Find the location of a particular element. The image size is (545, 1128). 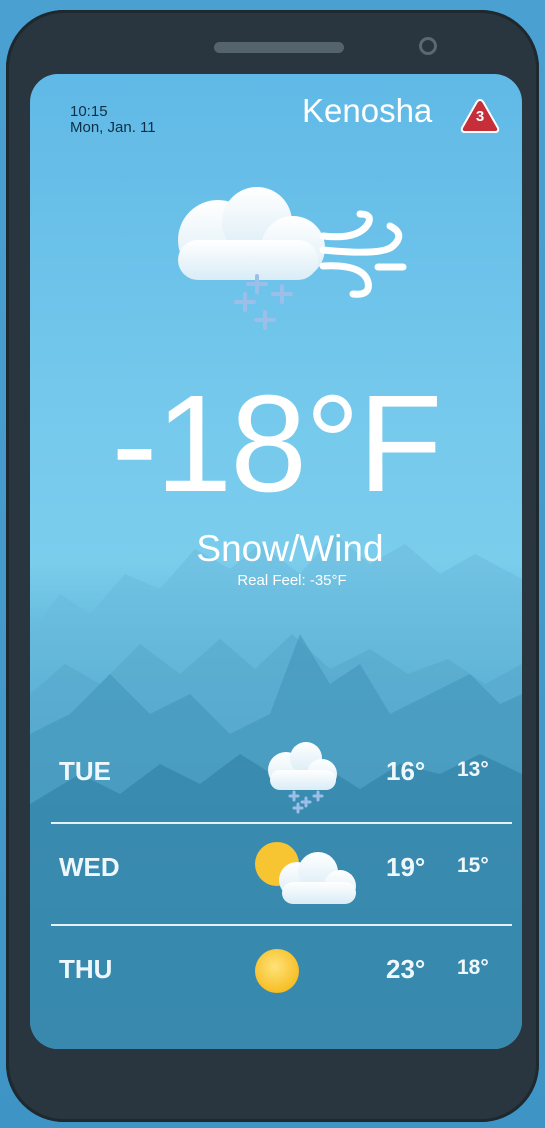

forecast-row-thu: THU 23° 18° is located at coordinates (277, 980).